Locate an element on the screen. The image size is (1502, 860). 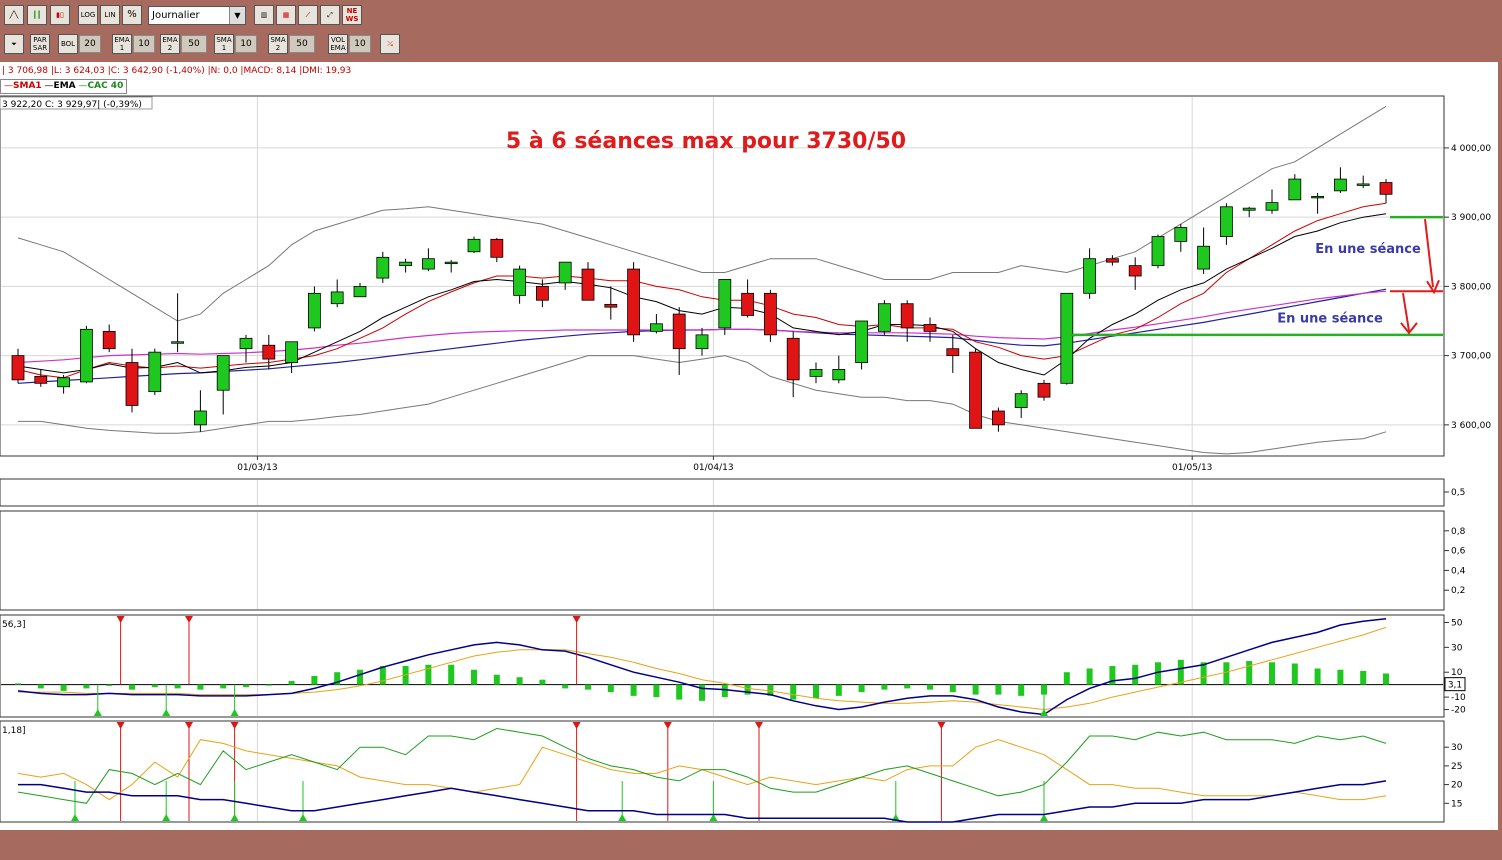
candle-chart-button: ▮▯ is located at coordinates (60, 15).